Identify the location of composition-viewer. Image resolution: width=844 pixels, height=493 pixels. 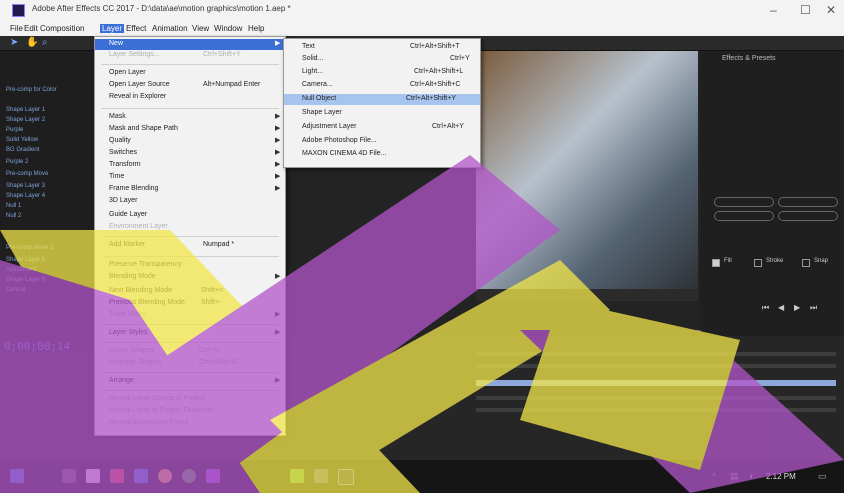
(587, 176).